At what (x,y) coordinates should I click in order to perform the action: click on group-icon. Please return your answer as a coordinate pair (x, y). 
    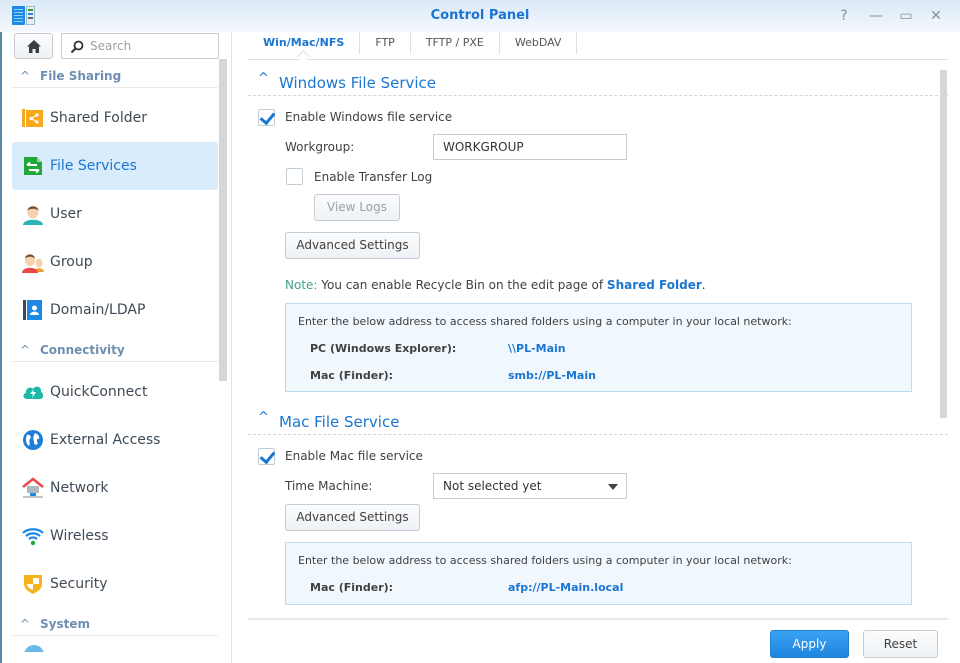
    Looking at the image, I should click on (33, 262).